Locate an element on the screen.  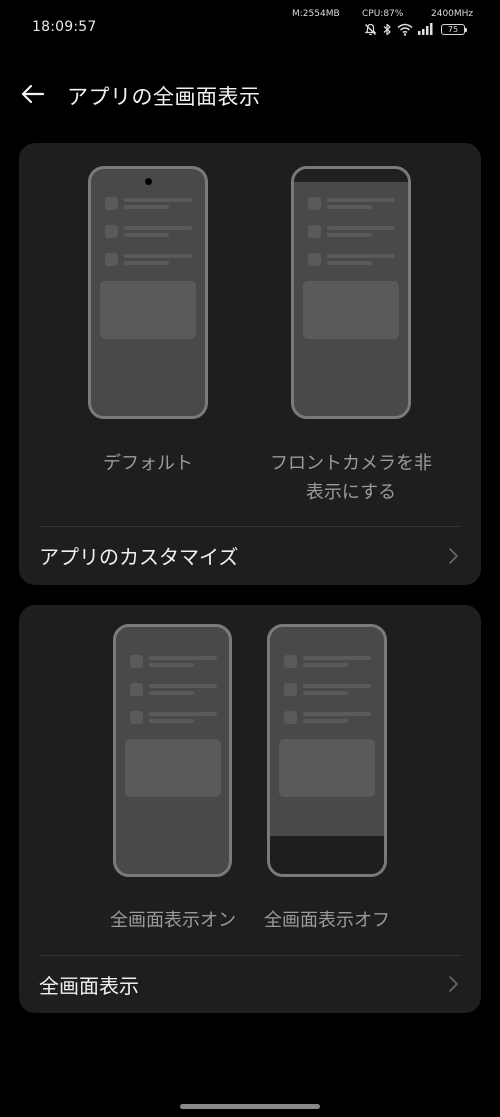
customize-apps-label: アプリのカスタマイズ is located at coordinates (139, 557).